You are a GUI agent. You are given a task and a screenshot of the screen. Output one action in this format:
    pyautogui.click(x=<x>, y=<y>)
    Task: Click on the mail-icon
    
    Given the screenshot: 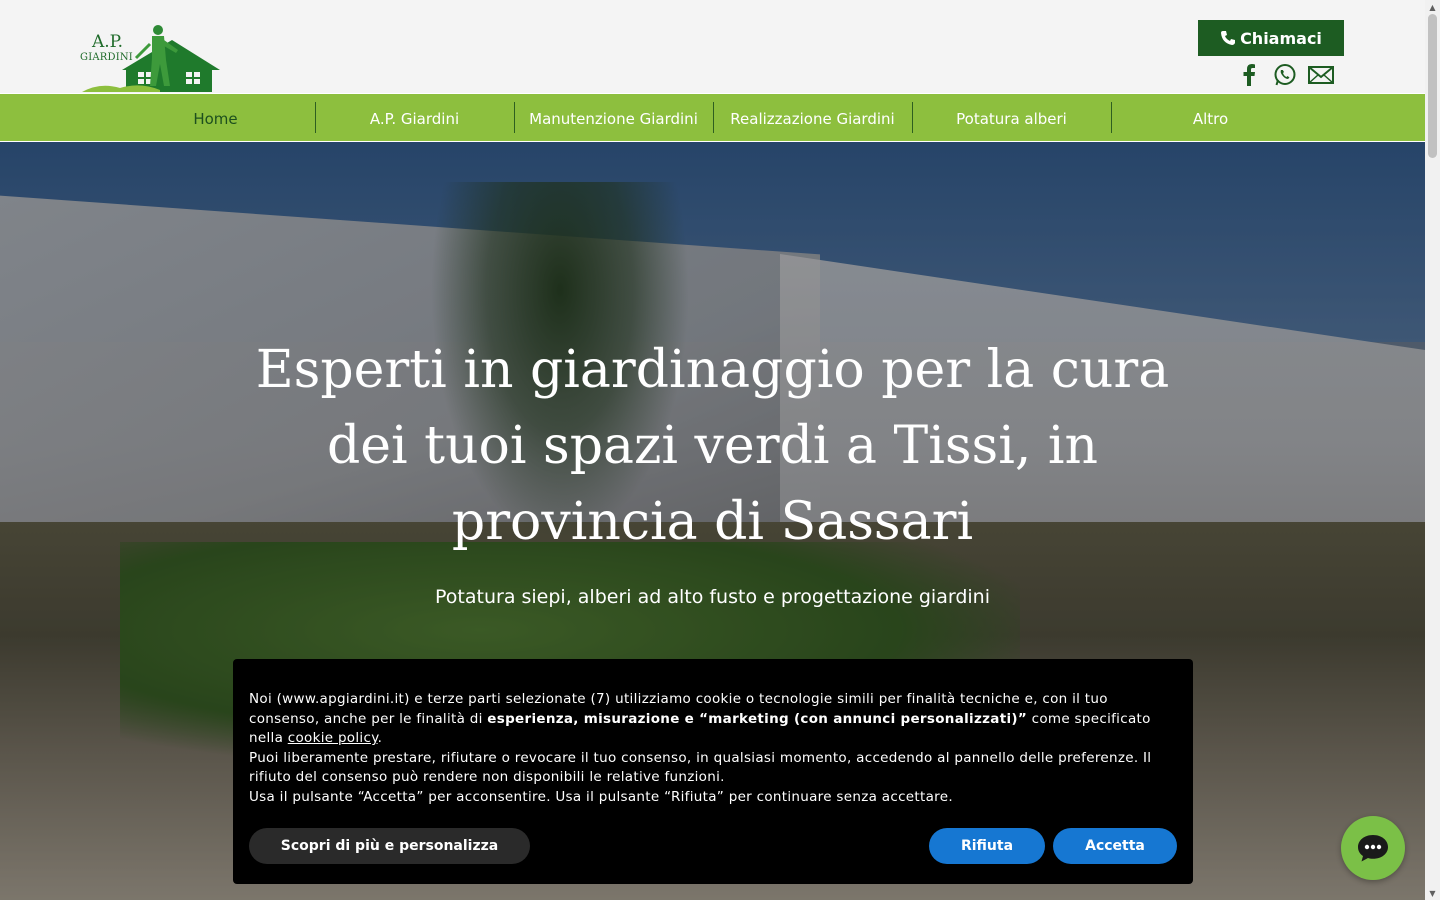 What is the action you would take?
    pyautogui.click(x=1321, y=75)
    